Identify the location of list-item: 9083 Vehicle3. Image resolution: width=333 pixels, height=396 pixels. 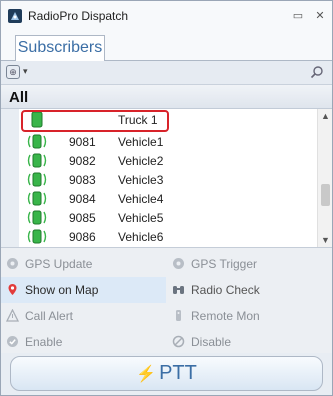
(168, 179).